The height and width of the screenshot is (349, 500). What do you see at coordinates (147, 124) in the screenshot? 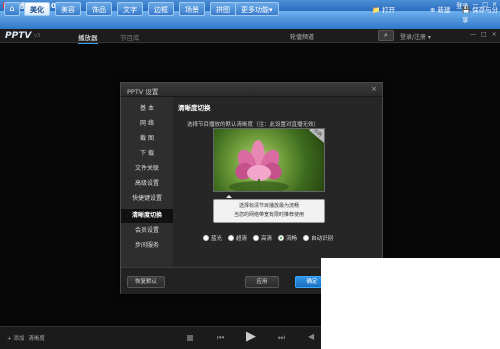
I see `sidebar-item-network: 网 络` at bounding box center [147, 124].